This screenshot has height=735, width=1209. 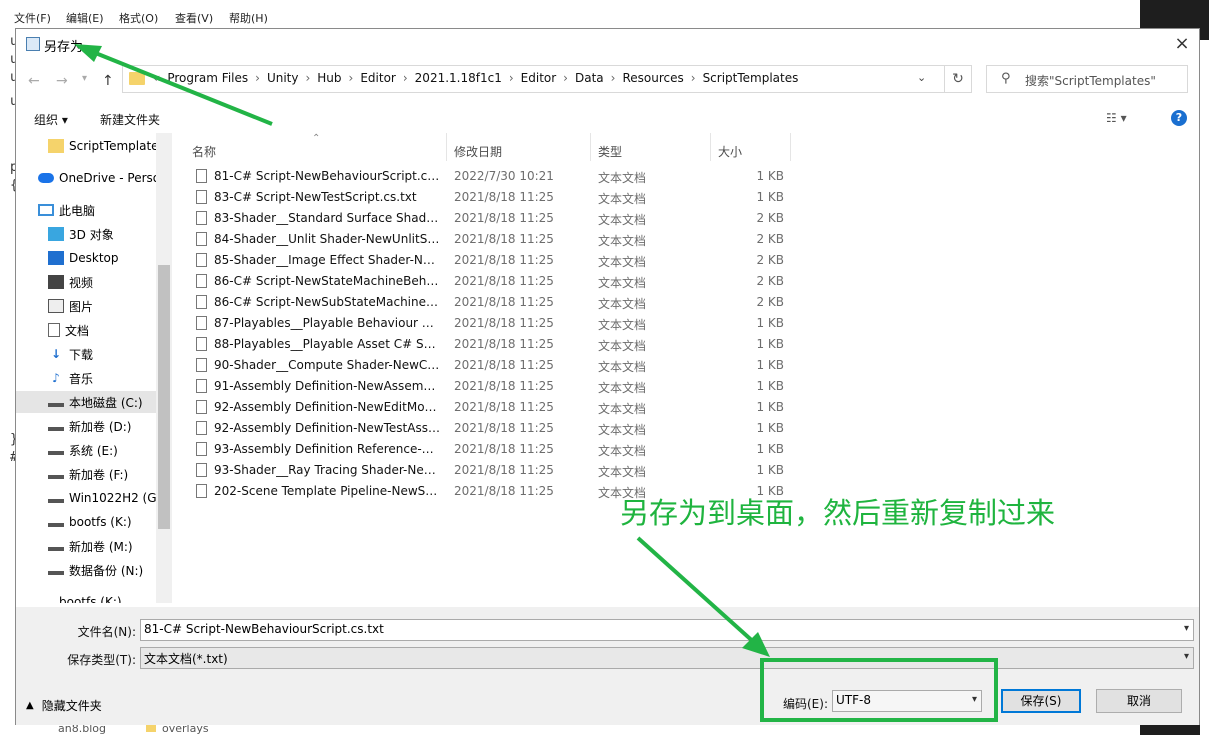 I want to click on annotation-arrow-to-encoding, so click(x=703, y=596).